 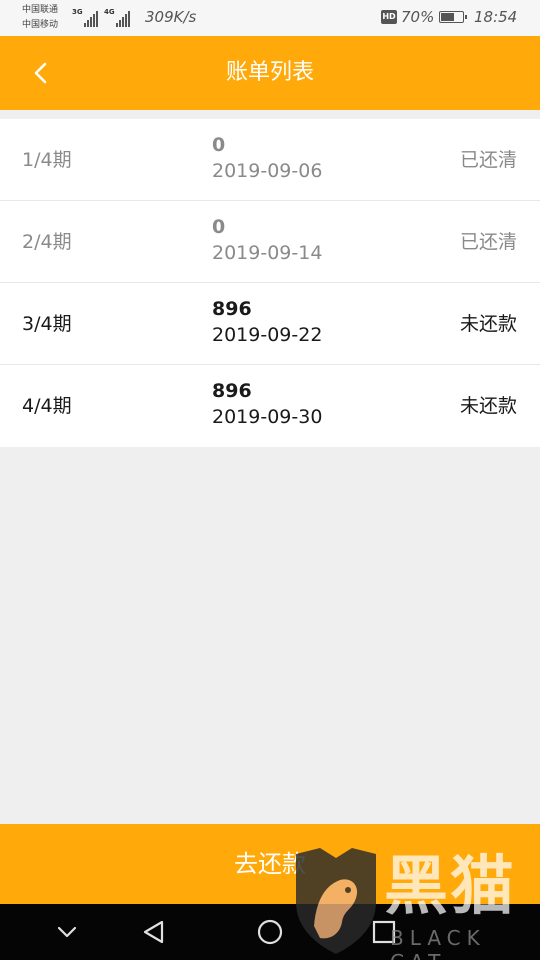 I want to click on bill-date: 2019-09-22, so click(x=267, y=335).